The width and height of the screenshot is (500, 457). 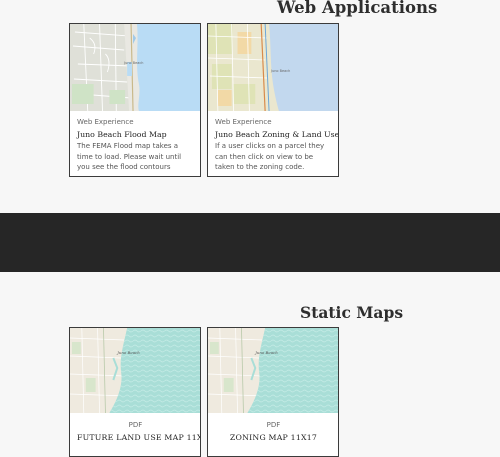 I want to click on zoning-map-card: Juno Beach PDF ZONING MAP 11X17, so click(x=273, y=392).